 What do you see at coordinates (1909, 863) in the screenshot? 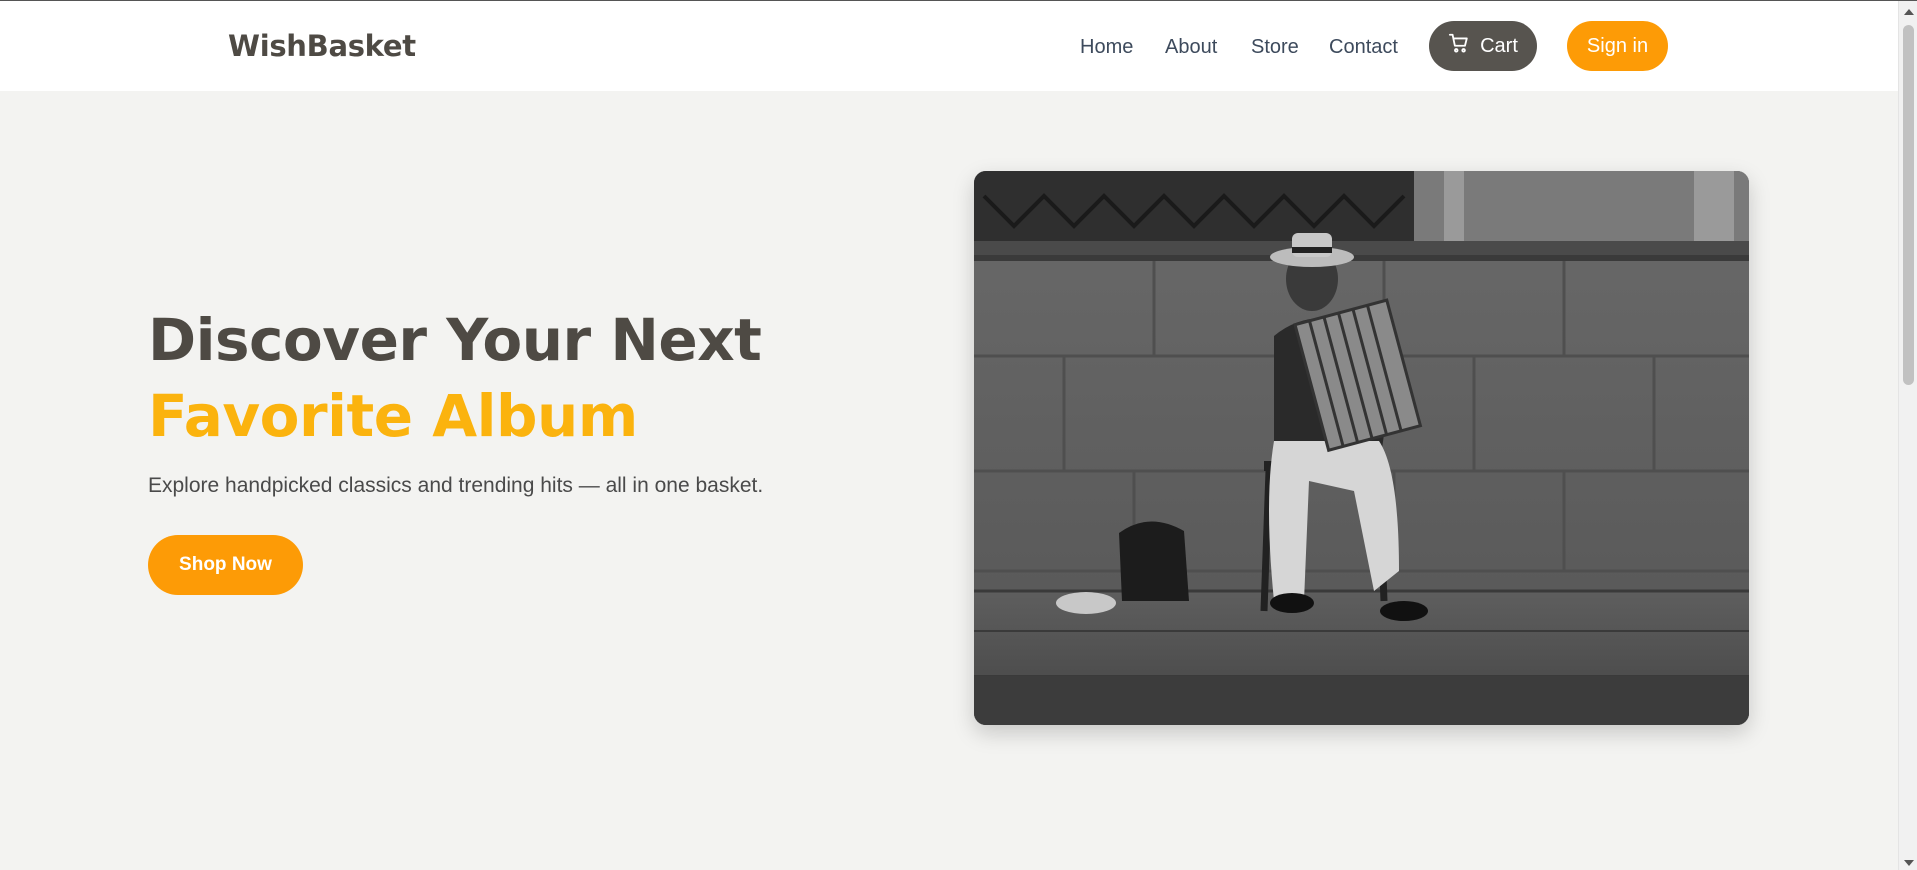
I see `scroll-down-arrow-icon` at bounding box center [1909, 863].